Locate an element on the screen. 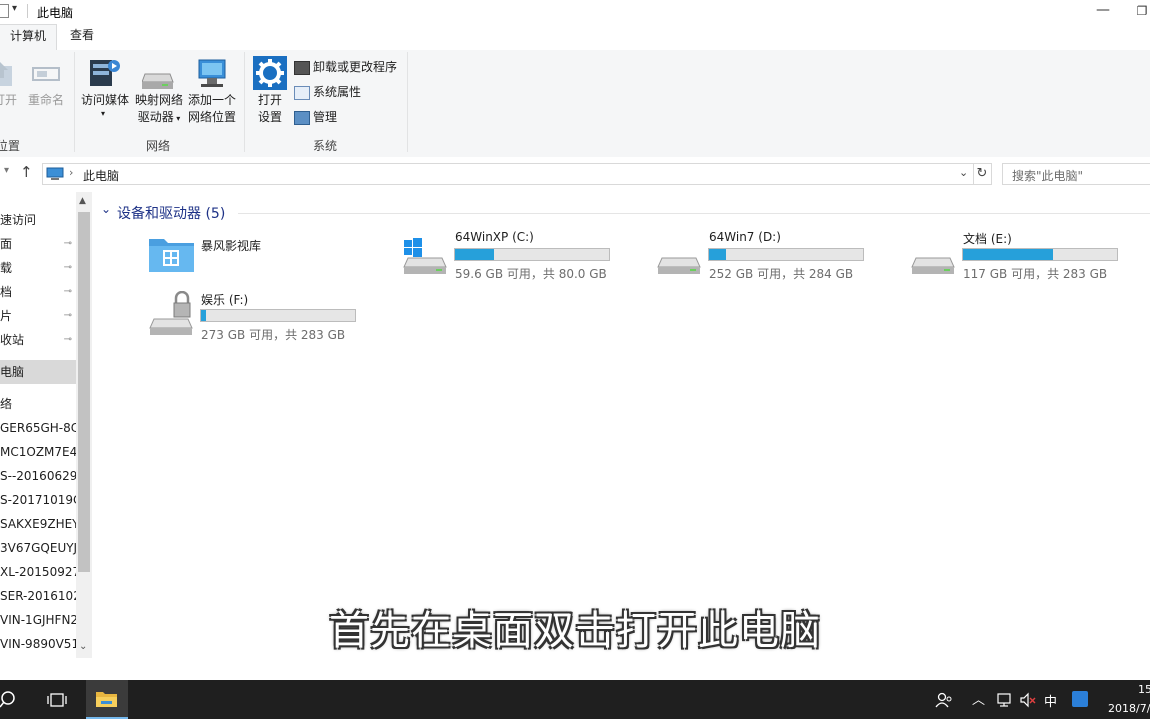  drive-name: 文档 (E:) is located at coordinates (987, 239).